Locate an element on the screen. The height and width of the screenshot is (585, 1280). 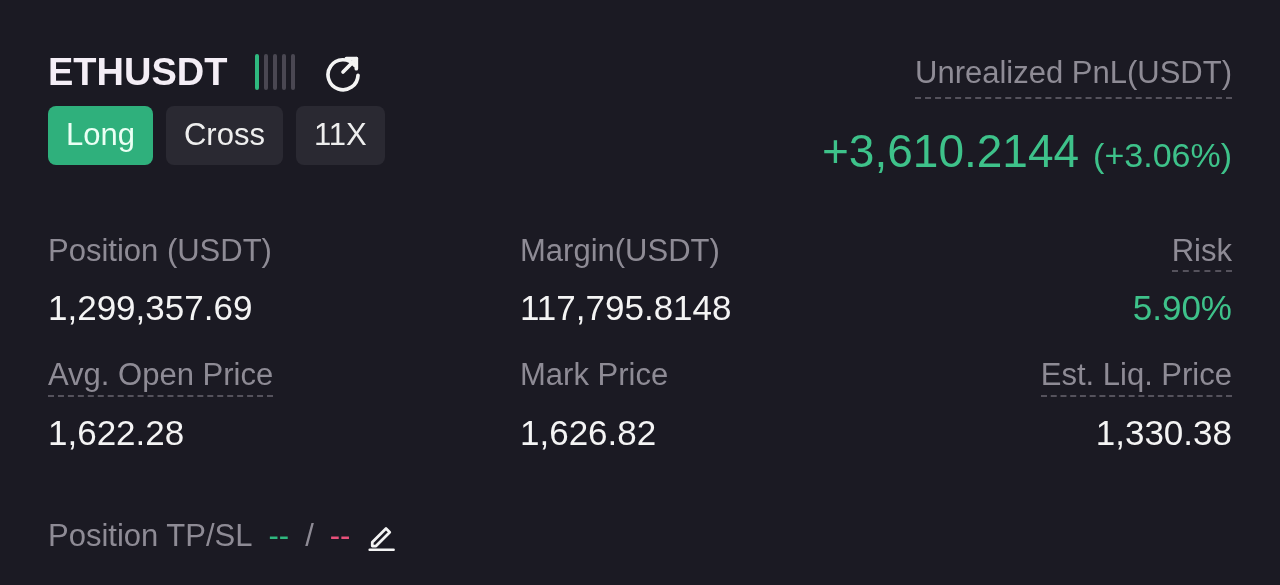
stat-value: 1,299,357.69 is located at coordinates (150, 308).